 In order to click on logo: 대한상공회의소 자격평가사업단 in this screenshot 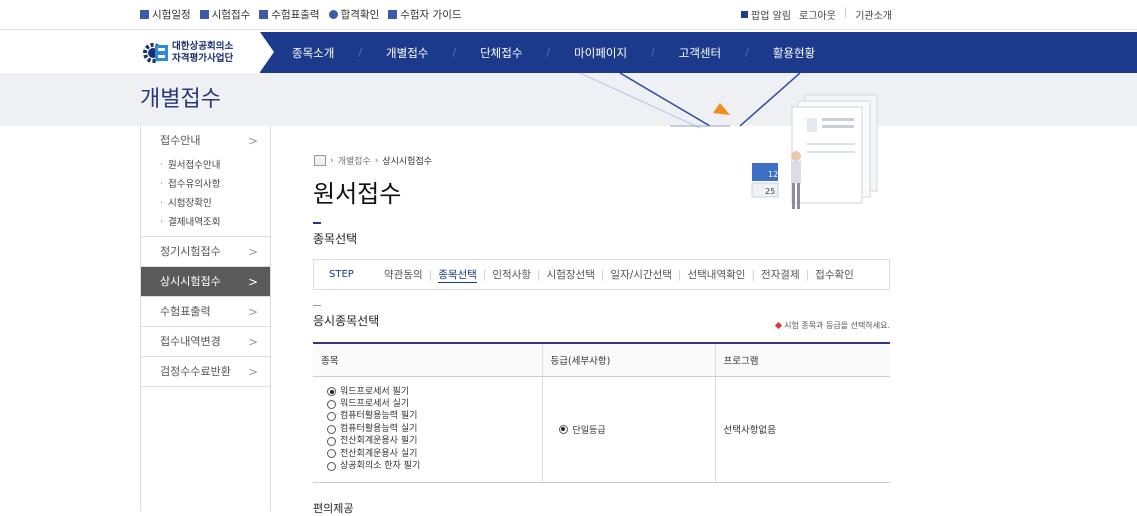, I will do `click(137, 52)`.